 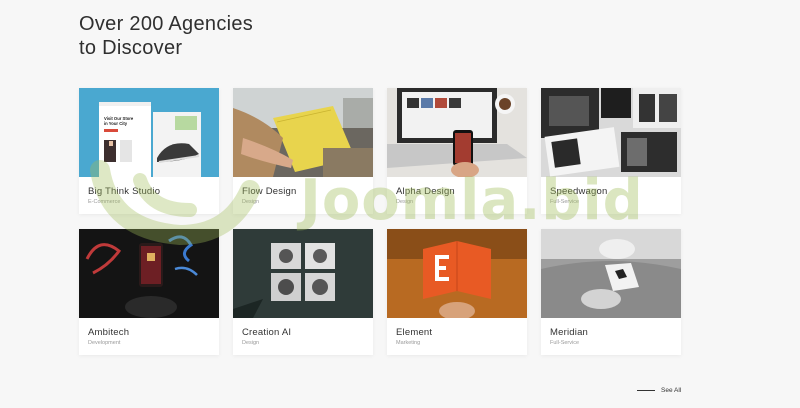 I want to click on page-title: Over 200 Agencies to Discover, so click(x=166, y=36).